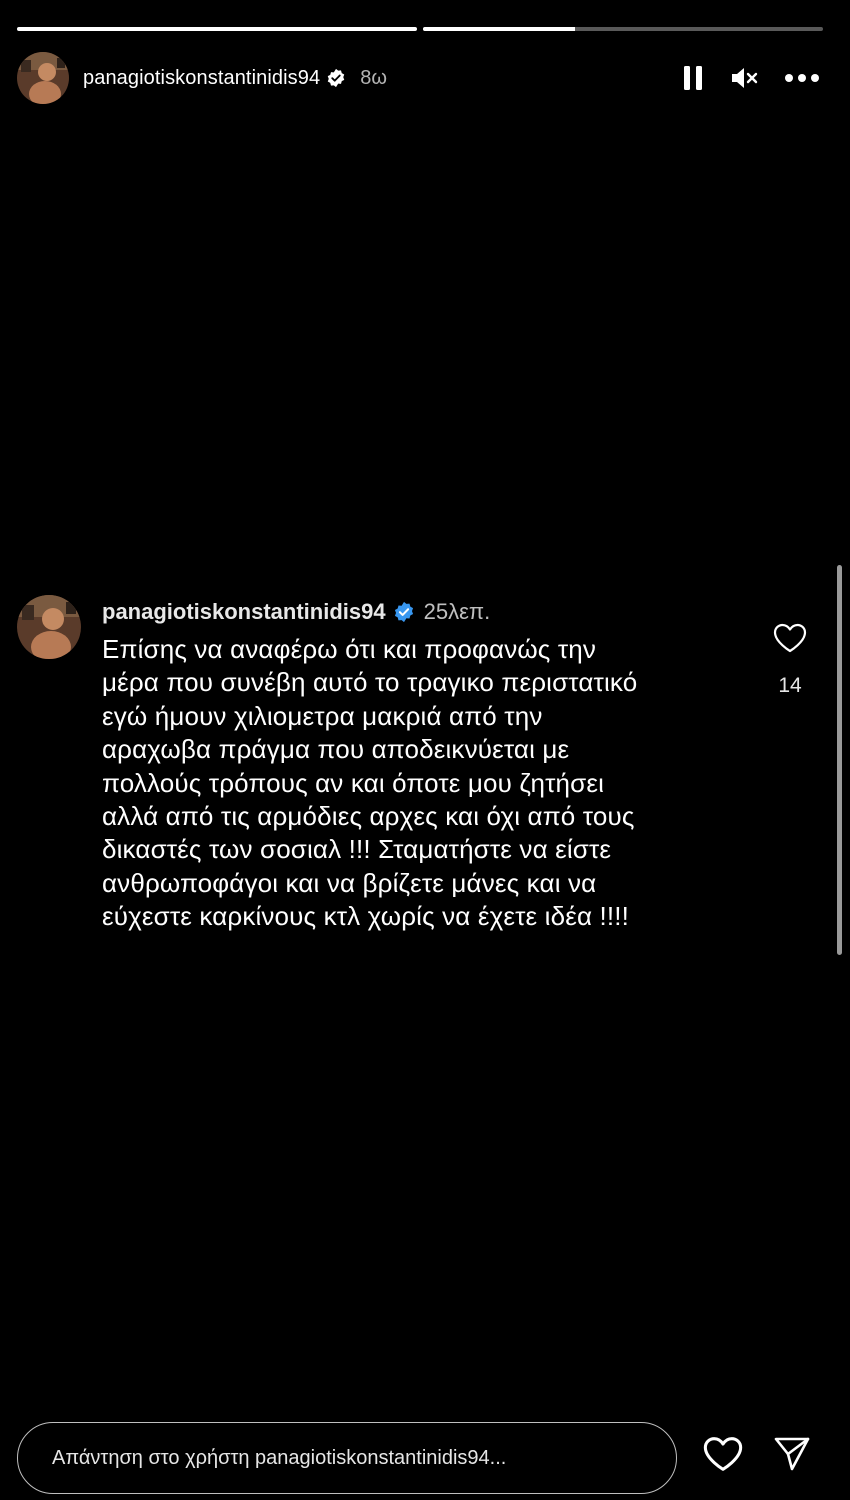 The width and height of the screenshot is (850, 1500). Describe the element at coordinates (790, 640) in the screenshot. I see `heart-icon` at that location.